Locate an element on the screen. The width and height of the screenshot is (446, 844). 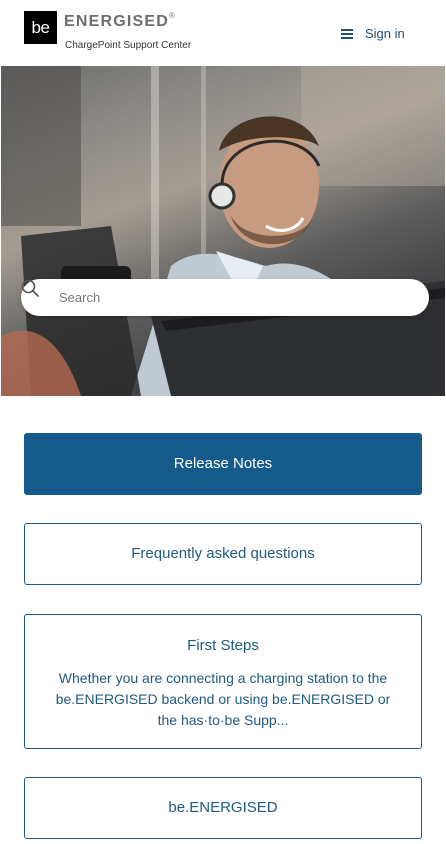
category-faq: Frequently asked questions is located at coordinates (223, 554).